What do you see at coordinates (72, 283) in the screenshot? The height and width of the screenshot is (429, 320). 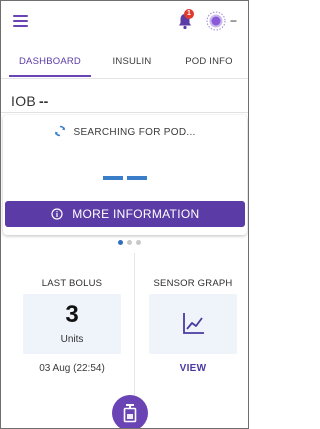 I see `last-bolus-title: LAST BOLUS` at bounding box center [72, 283].